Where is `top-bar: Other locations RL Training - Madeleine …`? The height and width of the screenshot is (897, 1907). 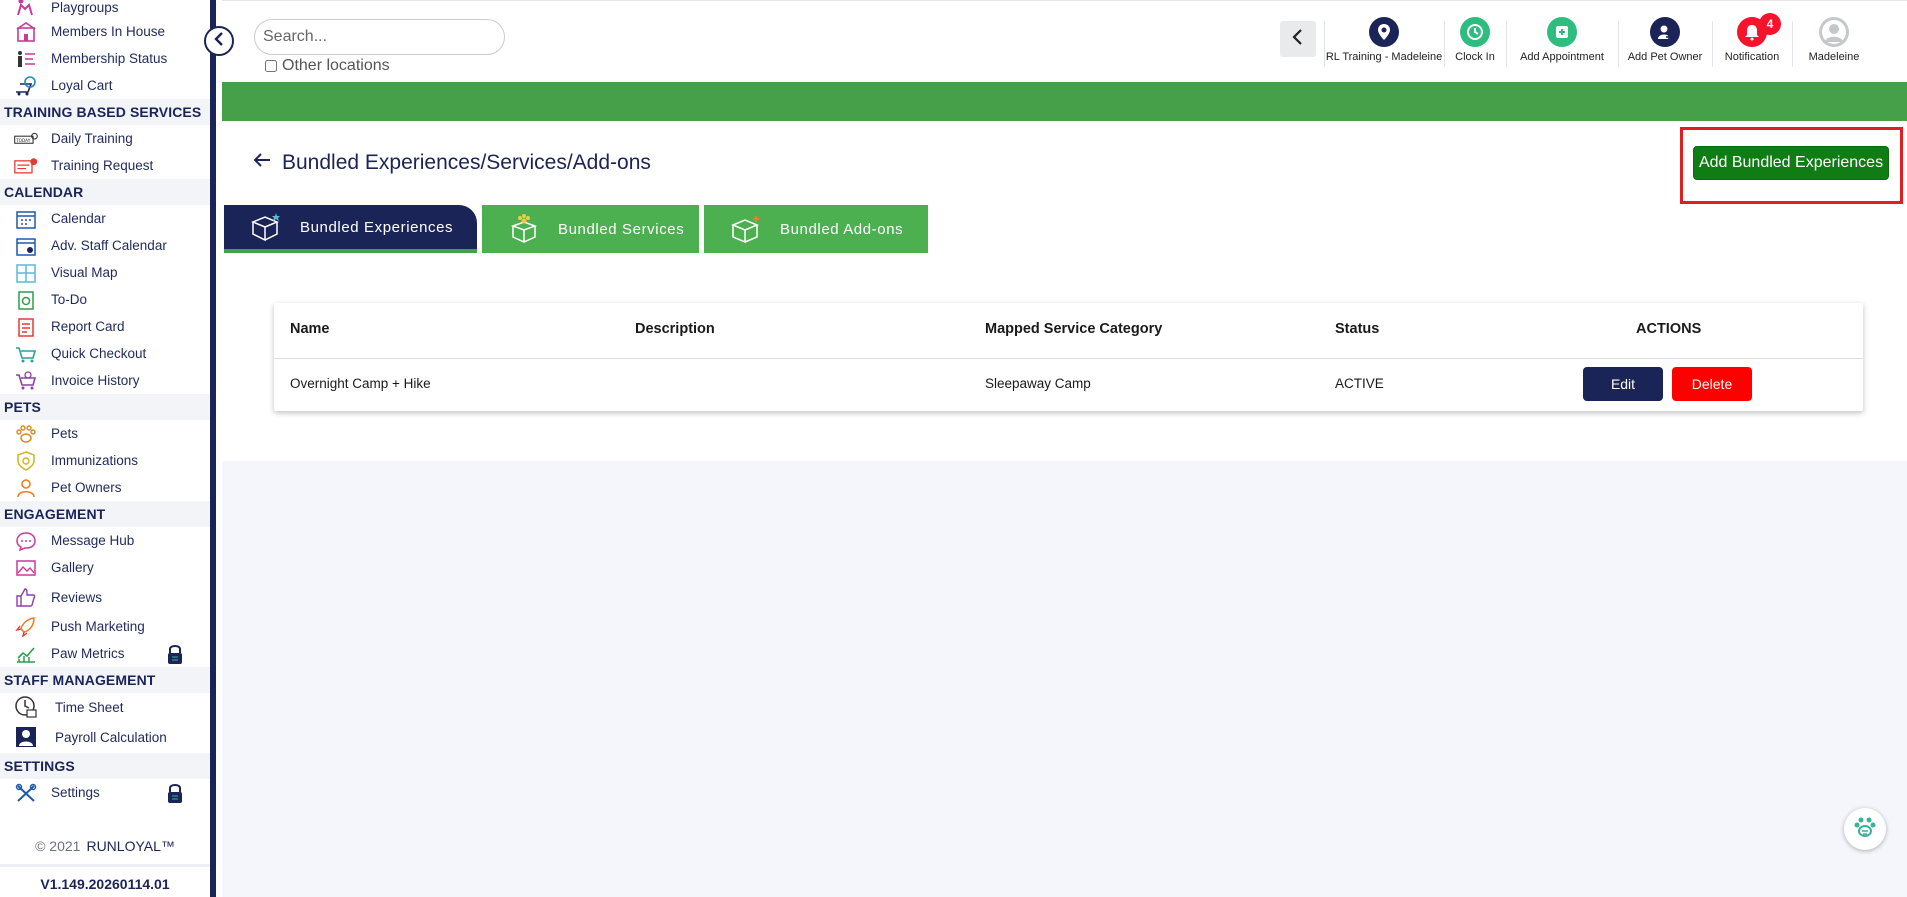
top-bar: Other locations RL Training - Madeleine … is located at coordinates (1064, 41).